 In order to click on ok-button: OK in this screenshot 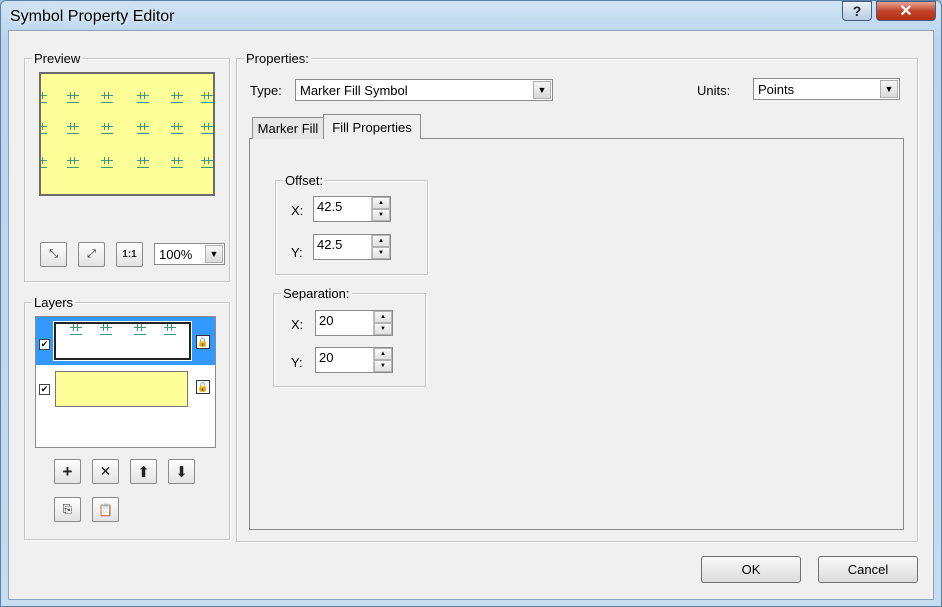, I will do `click(751, 569)`.